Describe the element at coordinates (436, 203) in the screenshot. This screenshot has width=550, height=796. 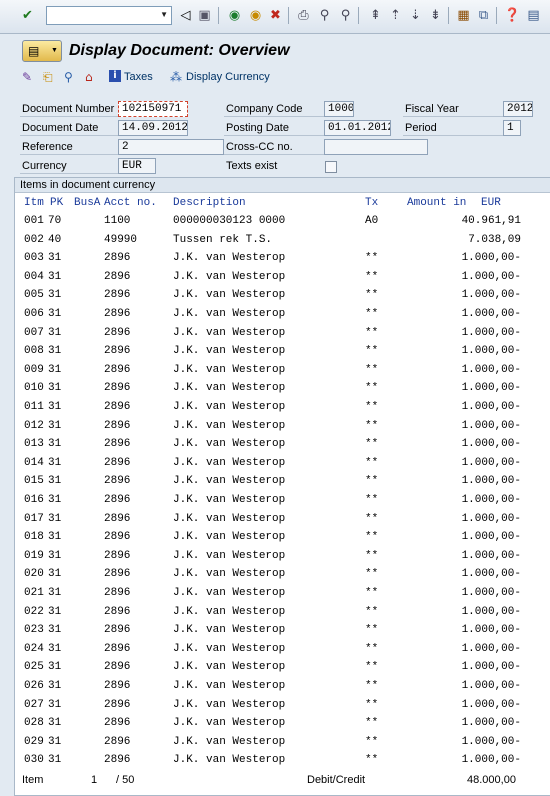
I see `column-header-amount: Amount in` at that location.